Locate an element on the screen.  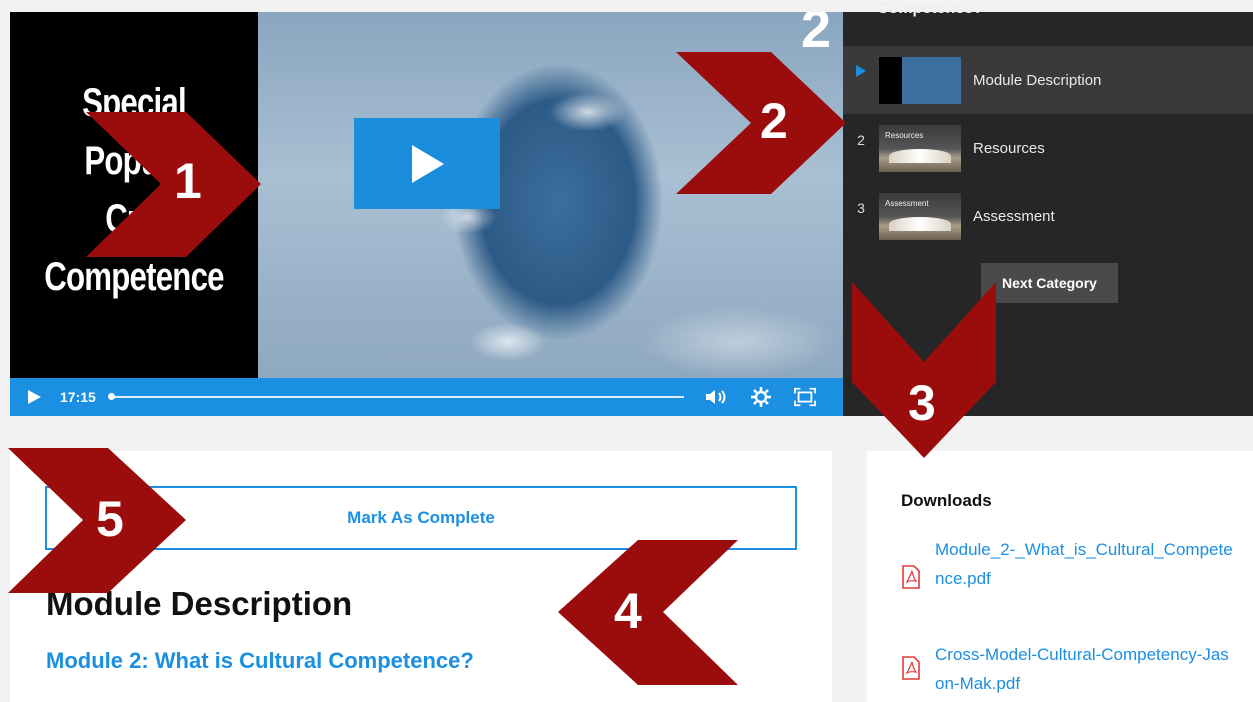
thumbnail-text: Resources is located at coordinates (904, 135).